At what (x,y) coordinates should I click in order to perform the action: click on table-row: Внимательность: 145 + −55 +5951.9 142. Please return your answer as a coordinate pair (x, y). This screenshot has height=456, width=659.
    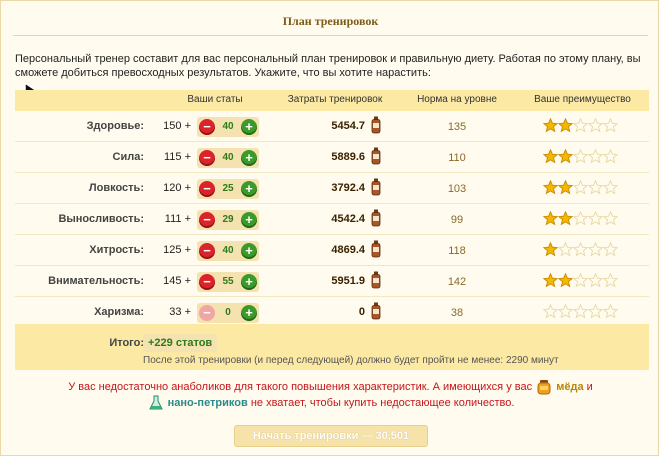
    Looking at the image, I should click on (332, 281).